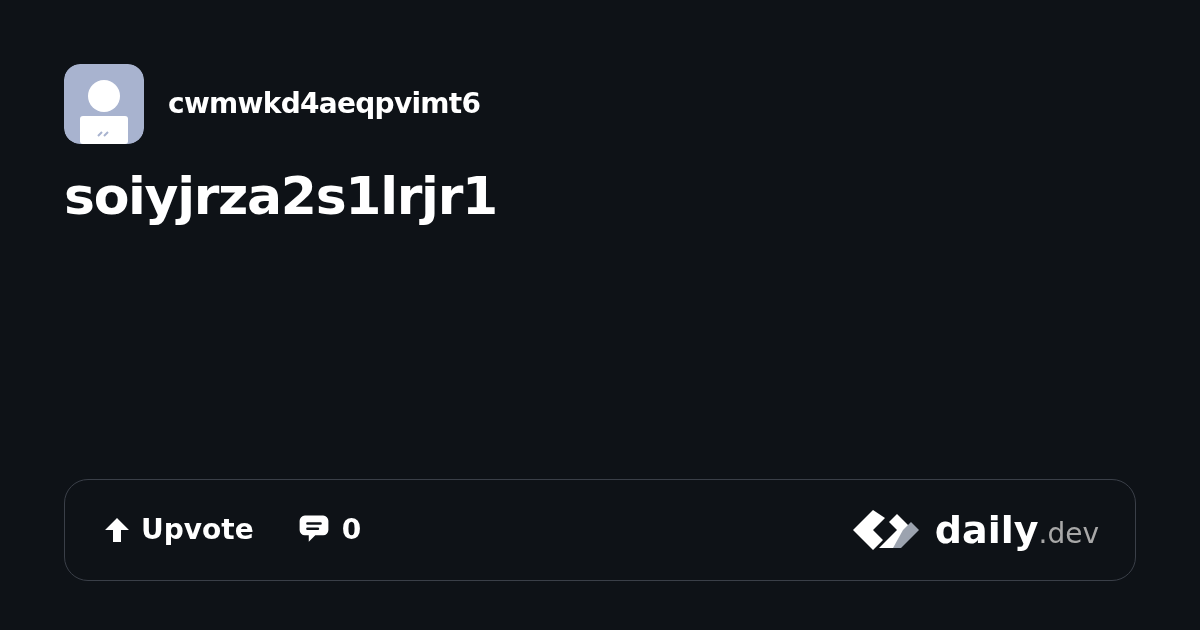  What do you see at coordinates (281, 196) in the screenshot?
I see `post-title: soiyjrza2s1lrjr1` at bounding box center [281, 196].